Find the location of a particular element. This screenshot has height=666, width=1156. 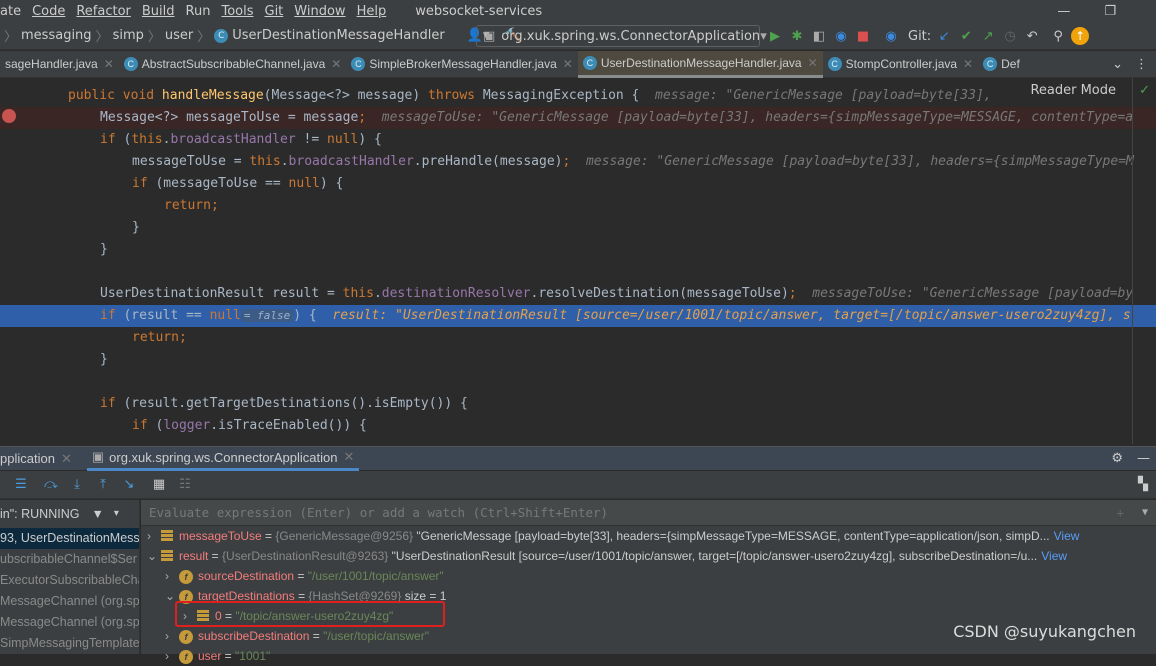

menu-refactor: Refactor is located at coordinates (103, 11).